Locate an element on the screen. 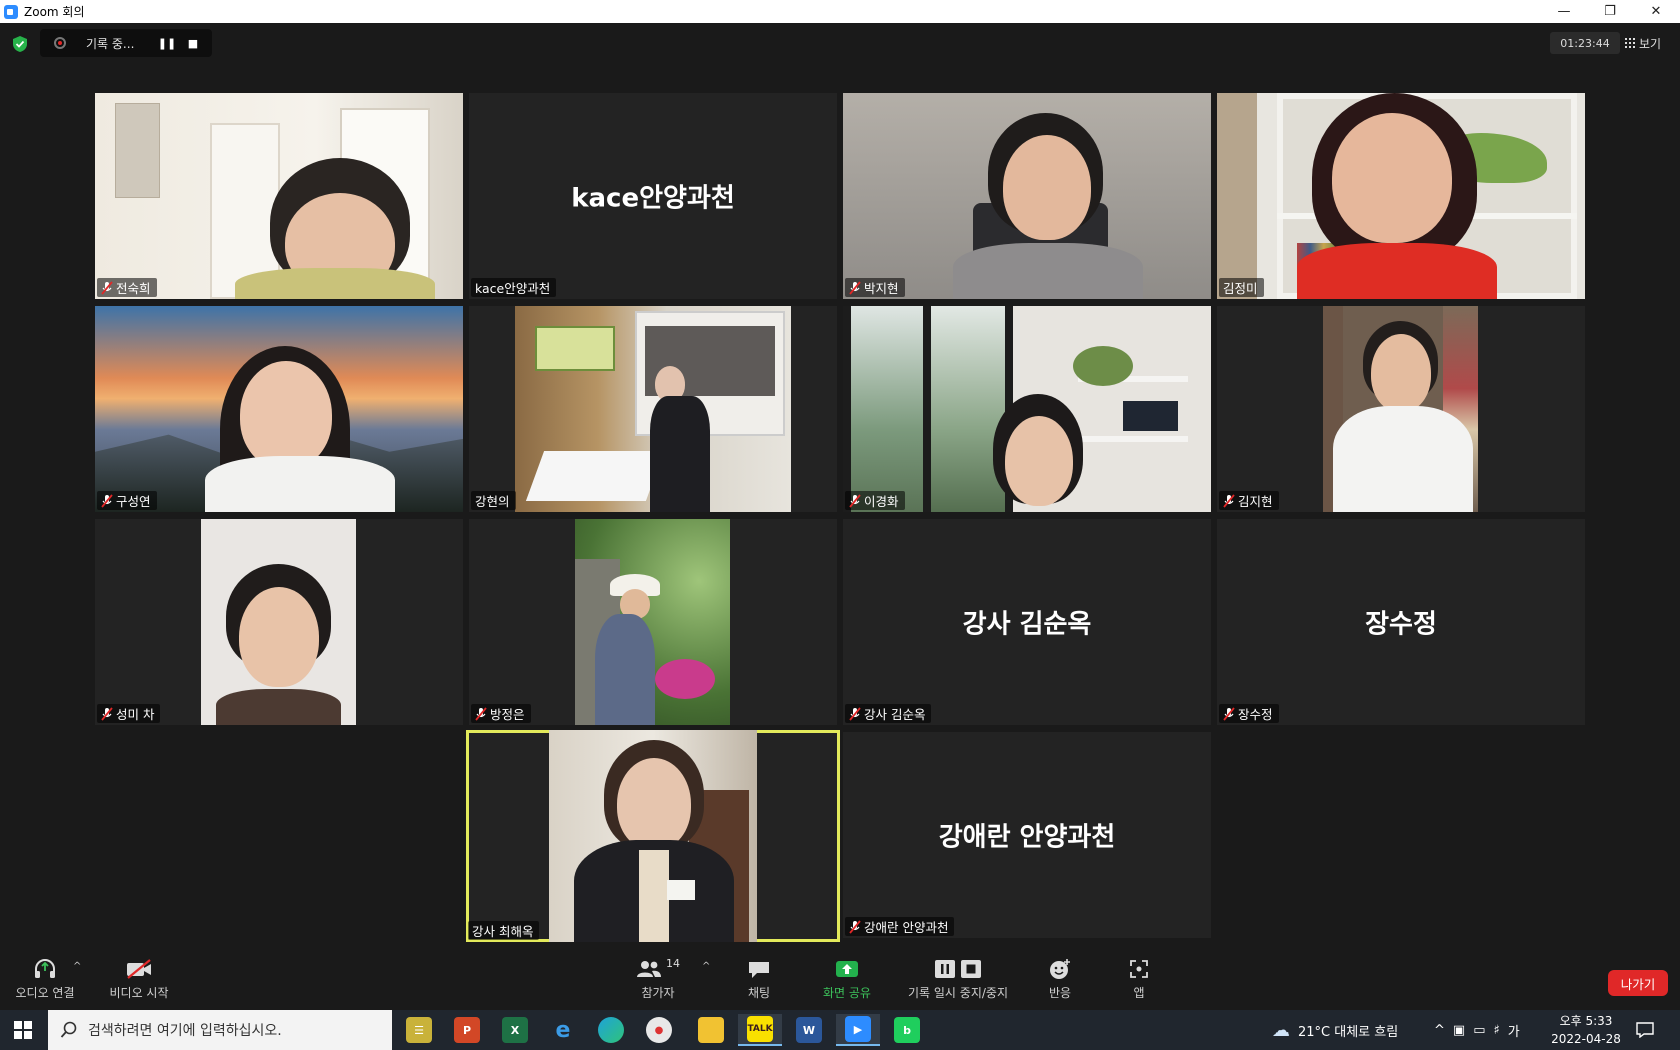  taskbar-paint: ● is located at coordinates (659, 1030).